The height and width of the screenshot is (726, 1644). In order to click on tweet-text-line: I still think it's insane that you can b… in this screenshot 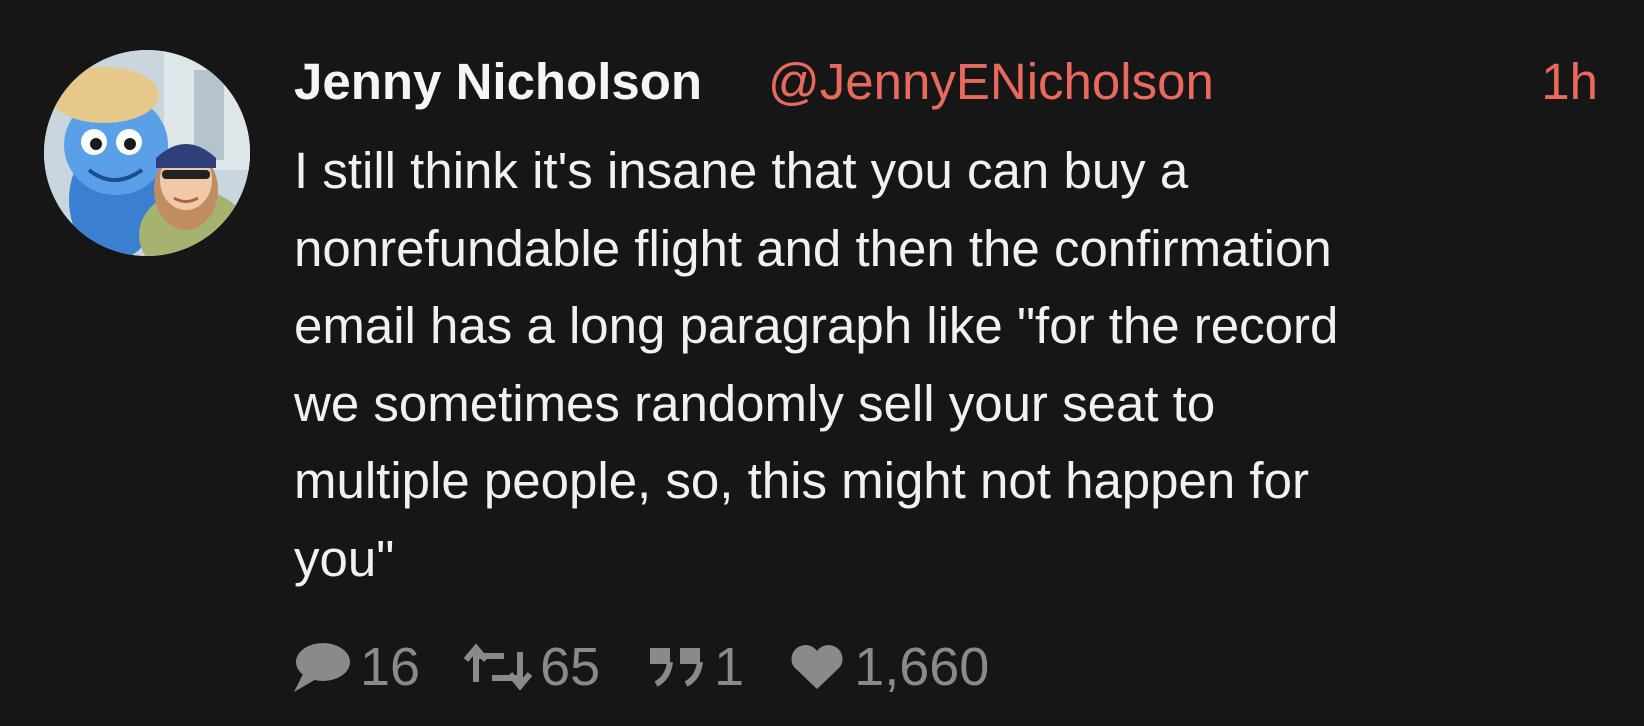, I will do `click(741, 170)`.